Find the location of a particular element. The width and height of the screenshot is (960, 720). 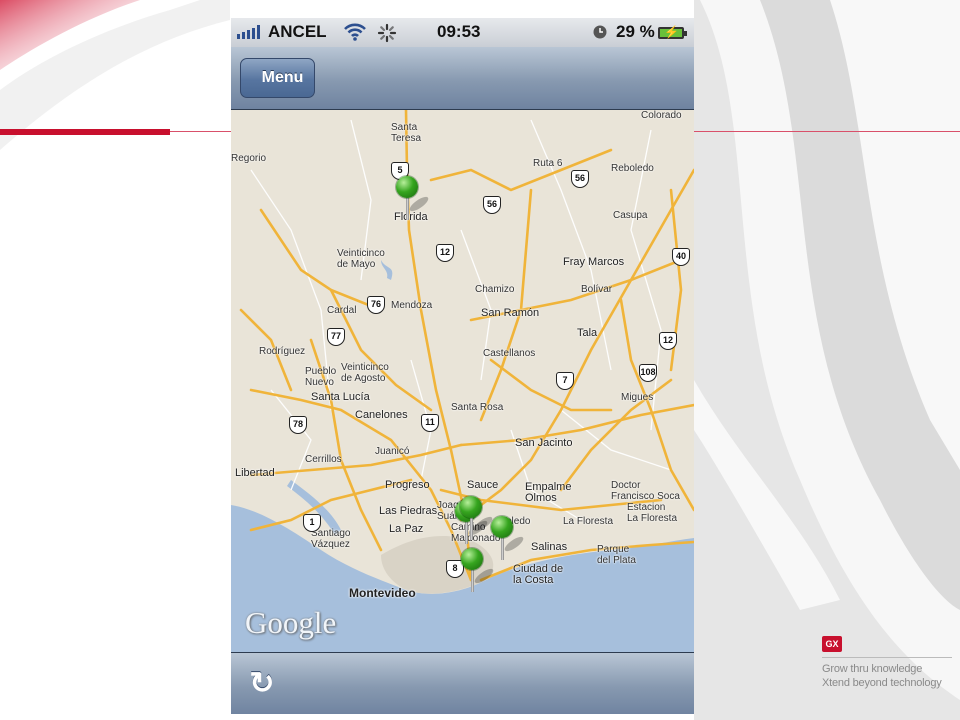

map-place-label: San Jacinto is located at coordinates (544, 443).